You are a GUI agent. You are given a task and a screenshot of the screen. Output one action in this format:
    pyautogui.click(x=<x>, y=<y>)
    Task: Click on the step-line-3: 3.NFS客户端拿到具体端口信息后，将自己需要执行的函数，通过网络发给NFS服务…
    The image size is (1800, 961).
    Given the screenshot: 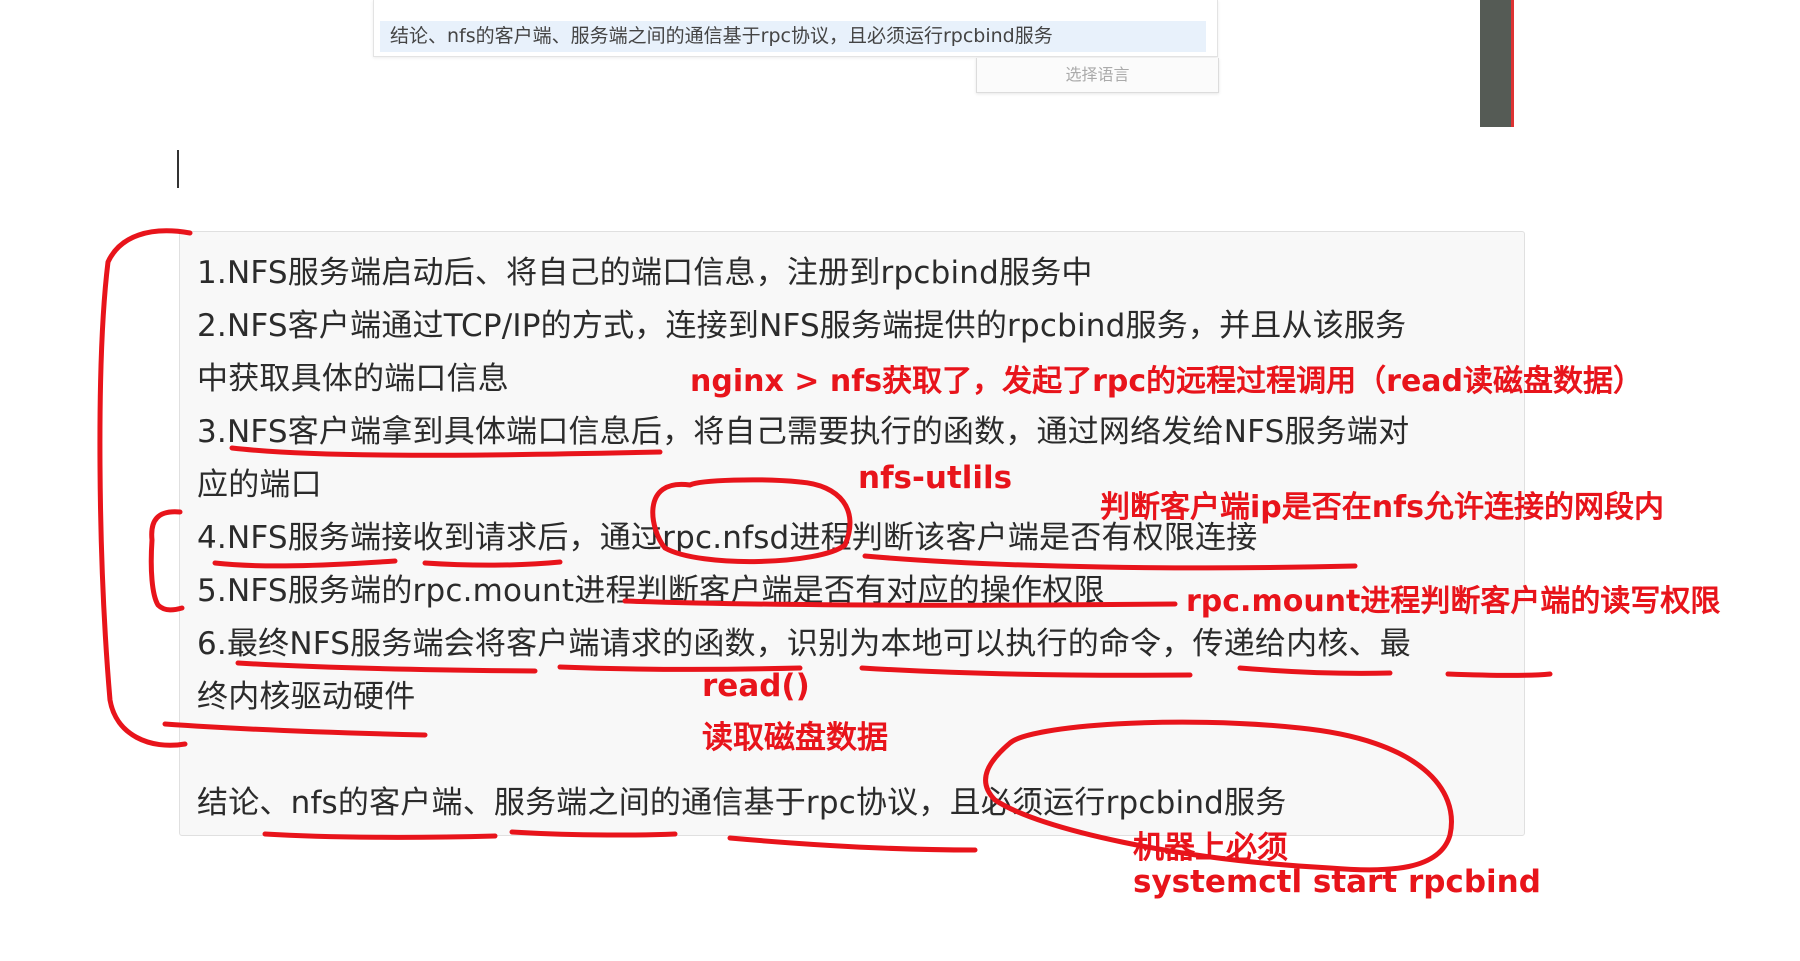 What is the action you would take?
    pyautogui.click(x=803, y=432)
    